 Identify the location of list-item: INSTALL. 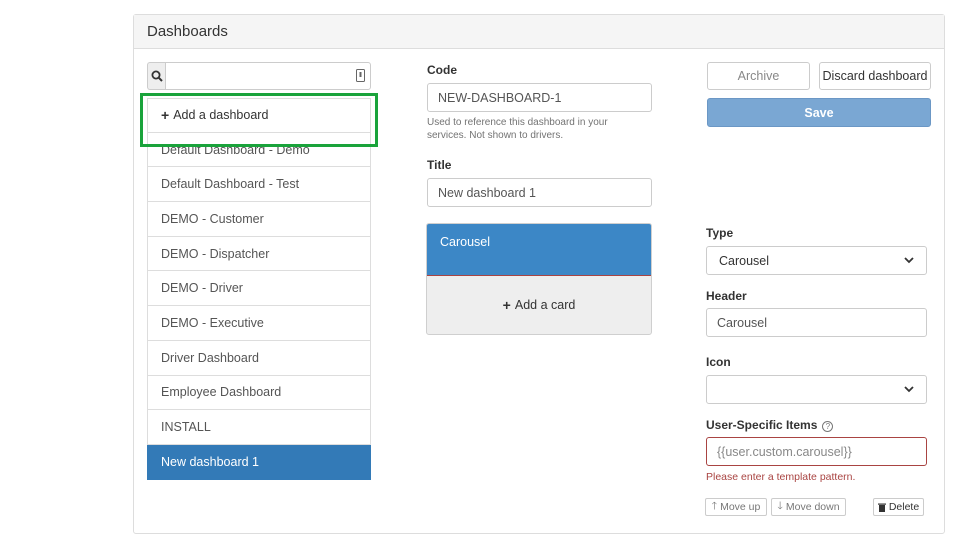
(259, 427).